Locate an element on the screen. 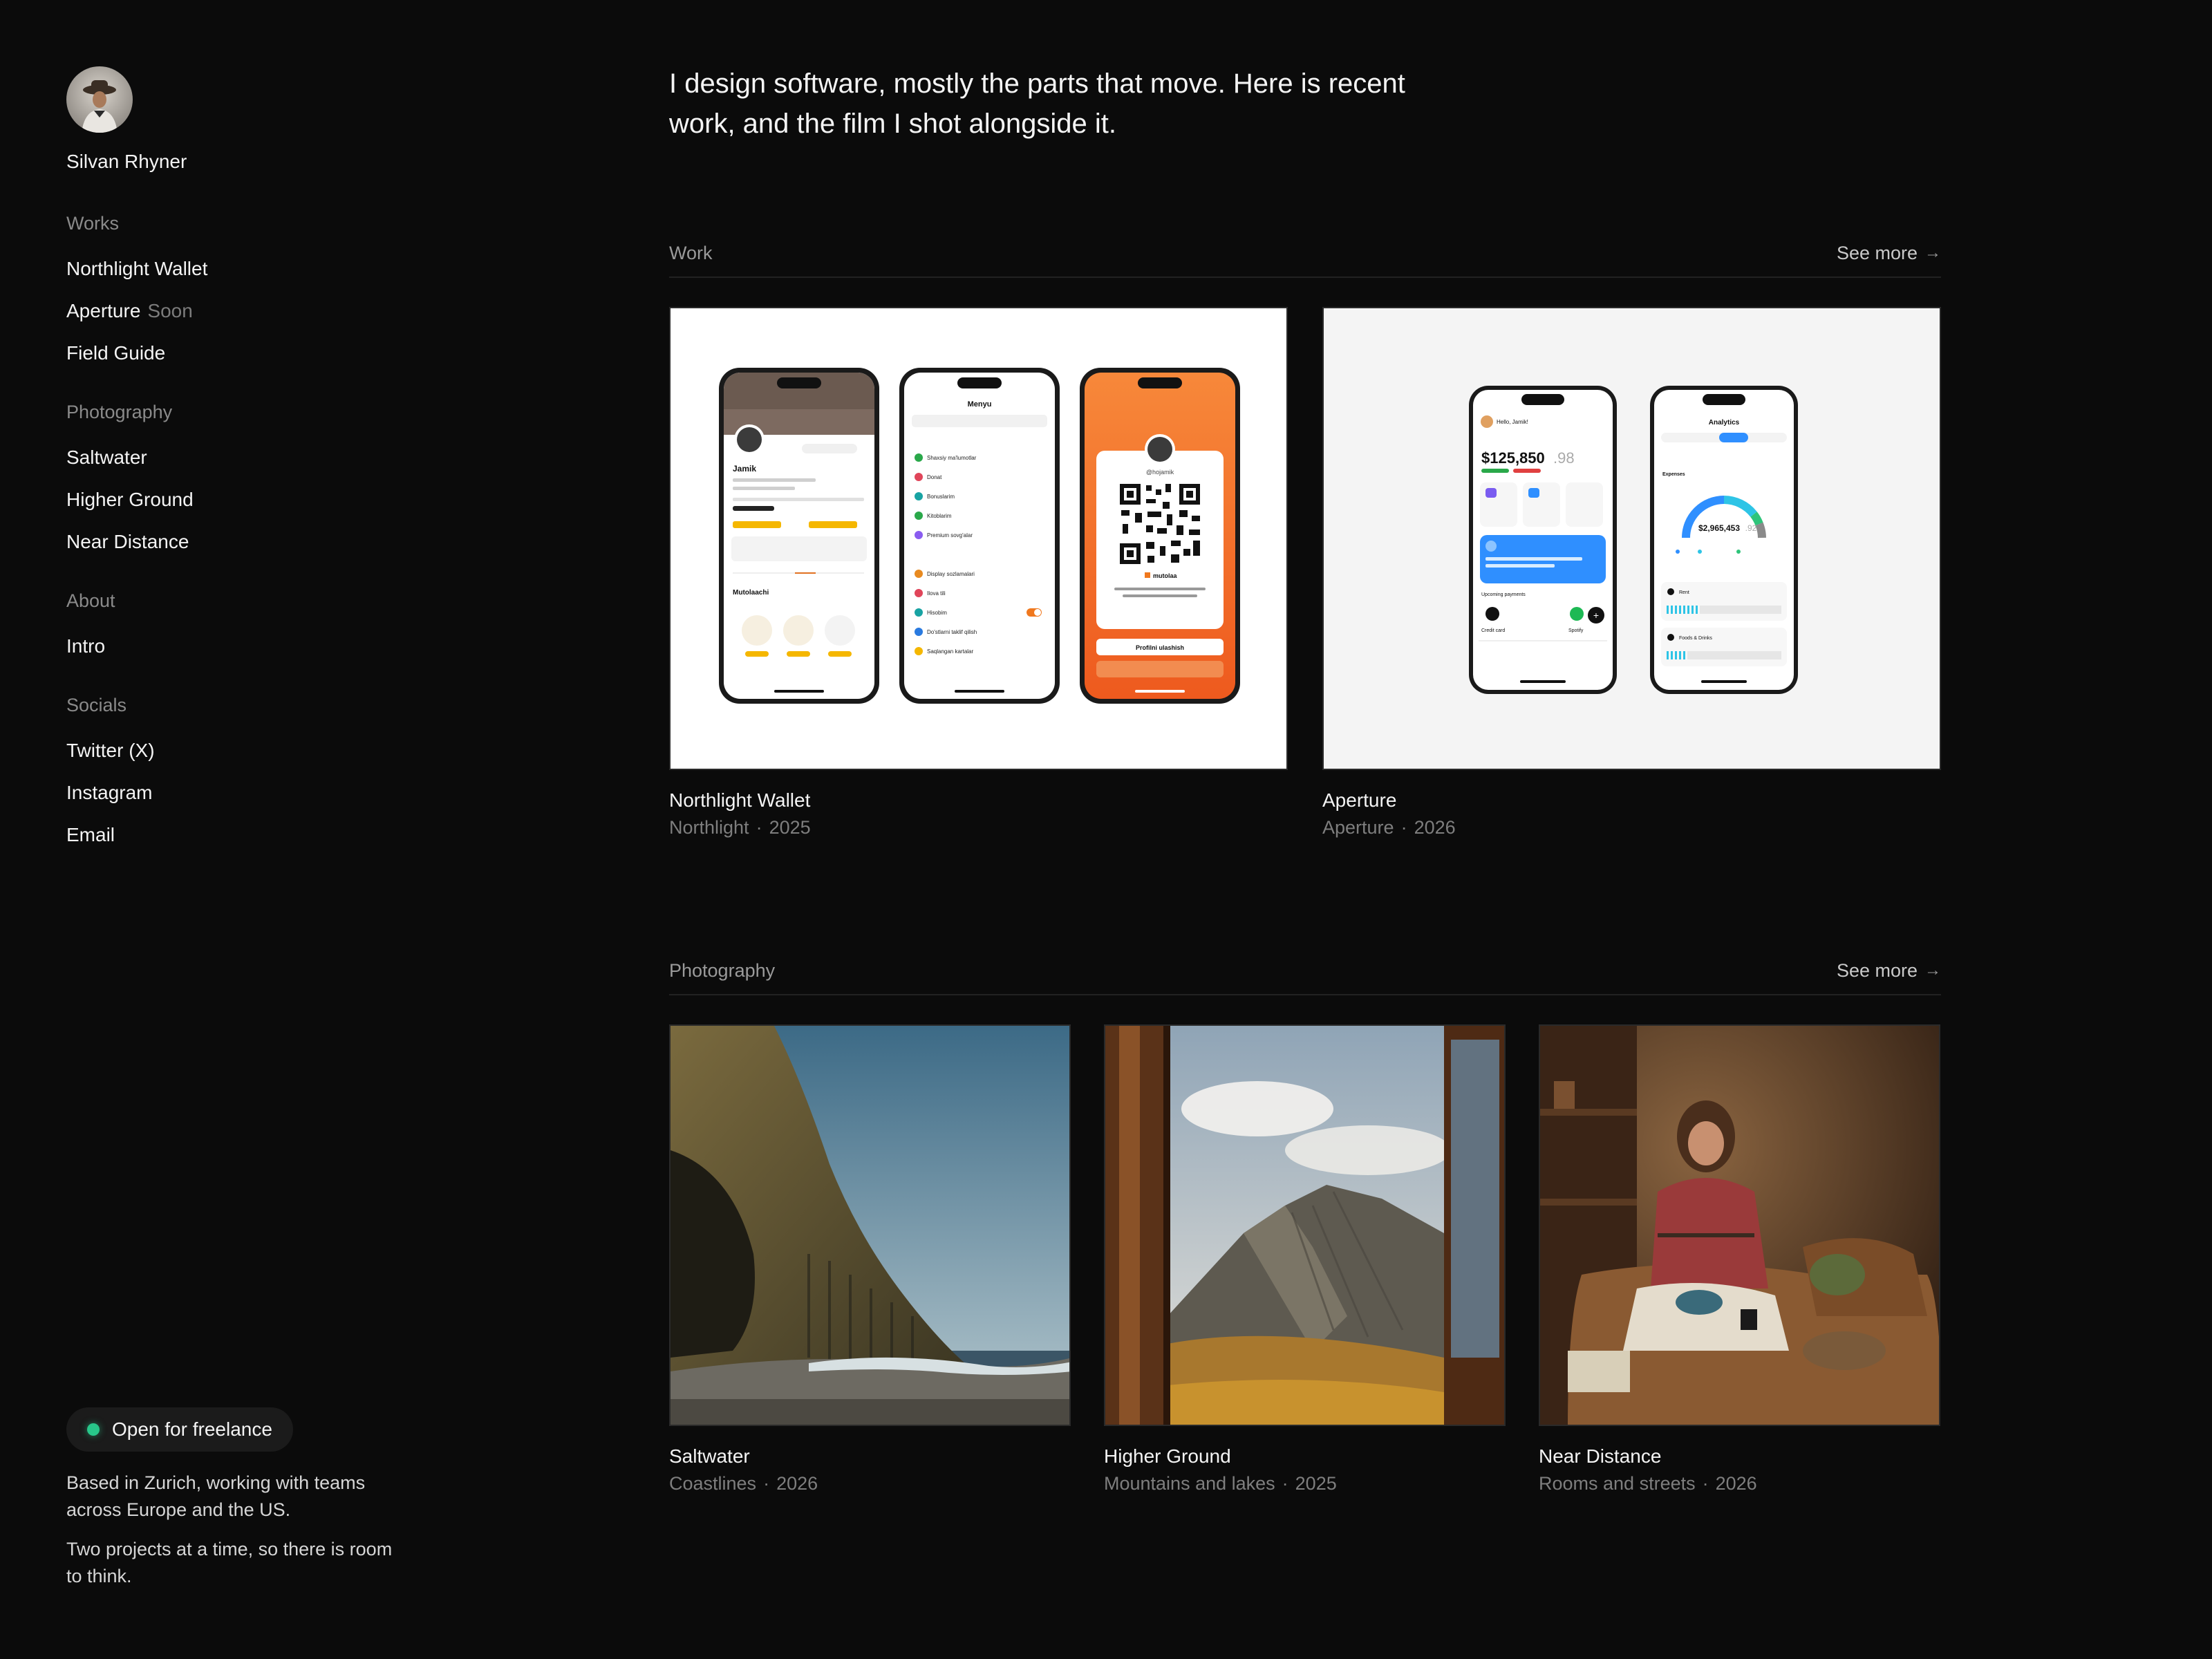  card-title: Northlight Wallet is located at coordinates (740, 800).